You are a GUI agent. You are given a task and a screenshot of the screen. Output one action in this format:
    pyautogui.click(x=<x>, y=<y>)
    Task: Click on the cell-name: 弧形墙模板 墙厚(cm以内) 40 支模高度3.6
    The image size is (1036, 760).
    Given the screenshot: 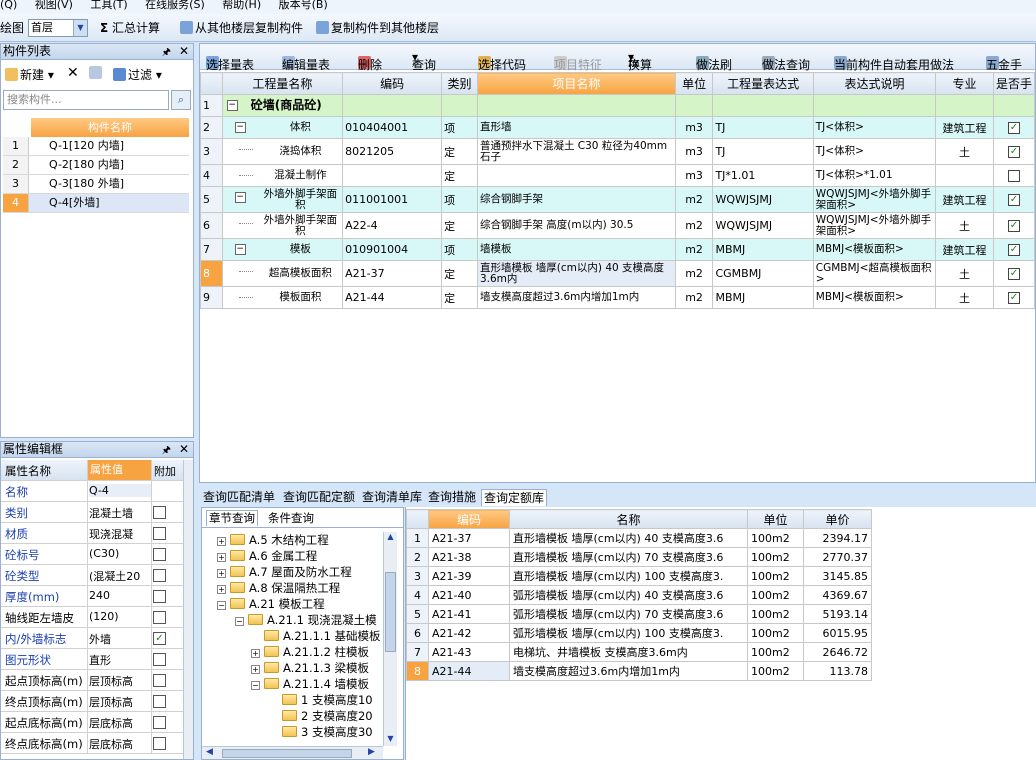 What is the action you would take?
    pyautogui.click(x=628, y=595)
    